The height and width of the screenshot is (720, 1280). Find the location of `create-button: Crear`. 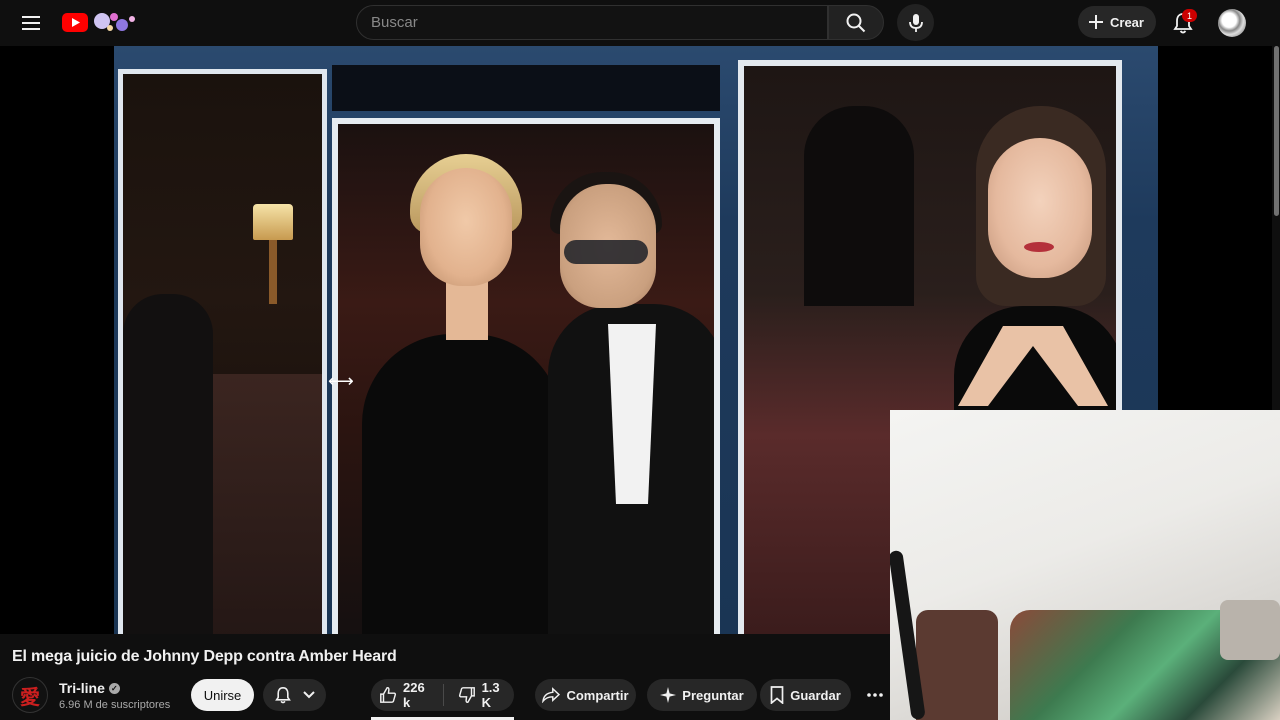

create-button: Crear is located at coordinates (1117, 22).